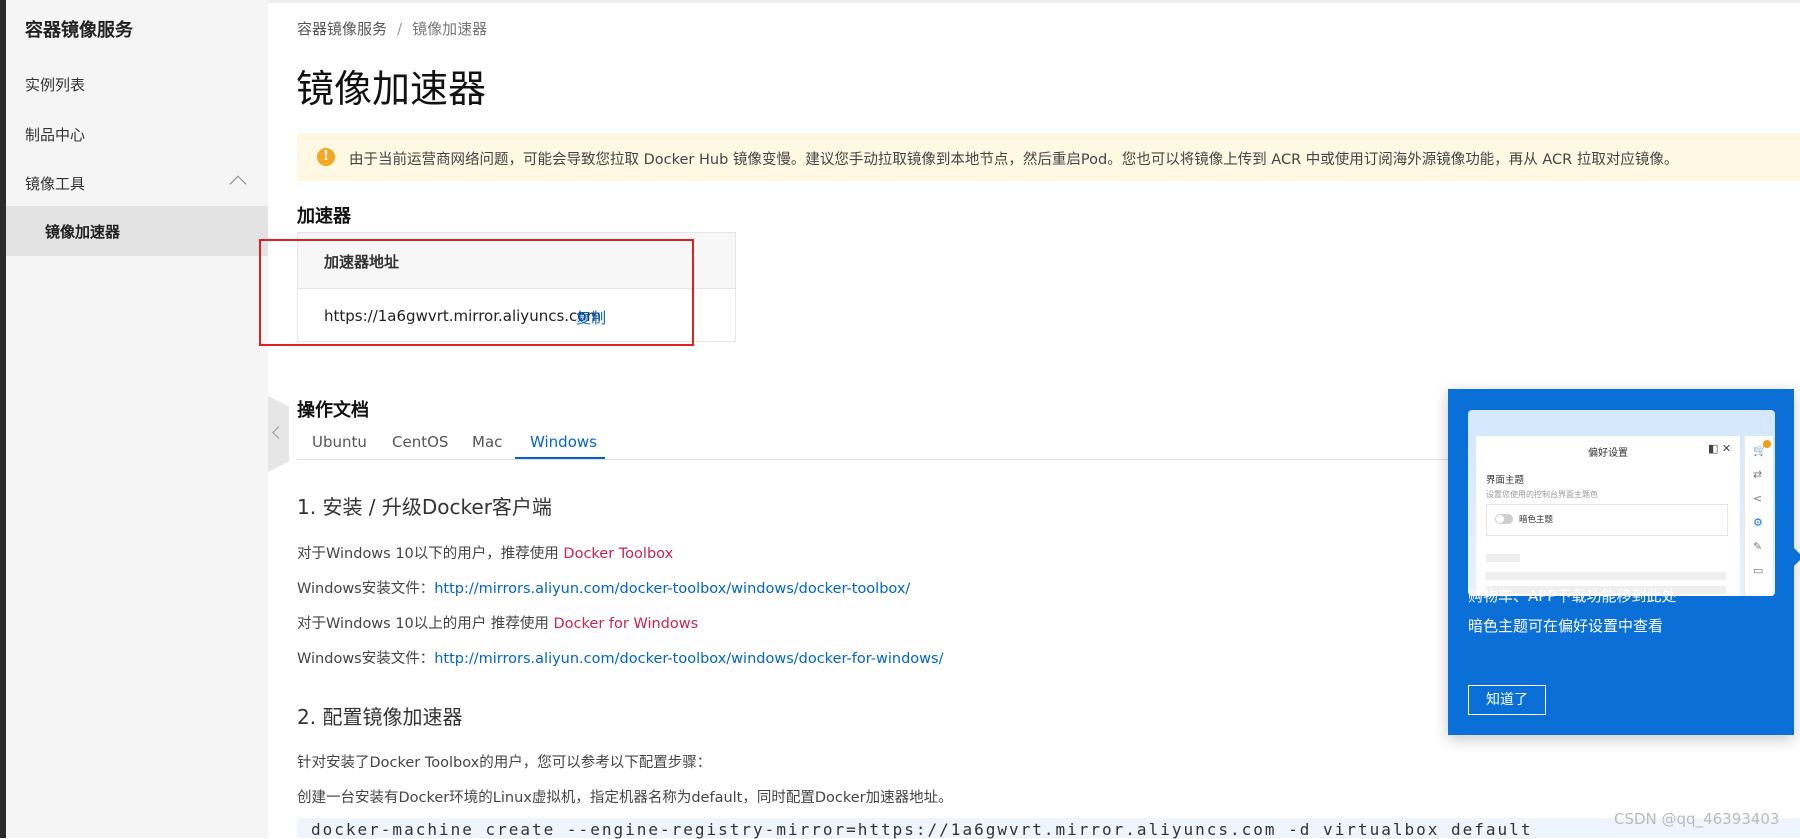  What do you see at coordinates (79, 30) in the screenshot?
I see `sidebar-title: 容器镜像服务` at bounding box center [79, 30].